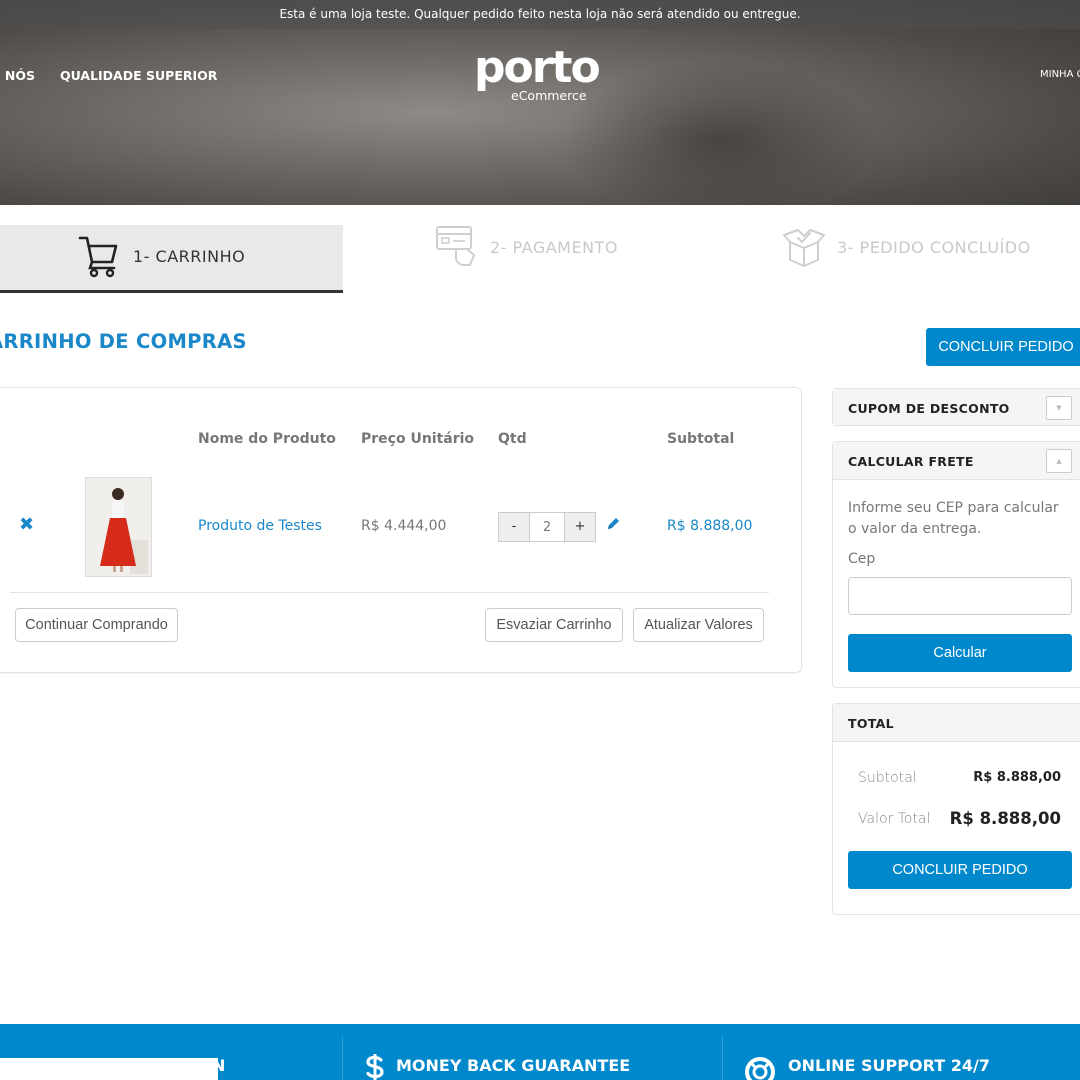  I want to click on step-cart-label: 1- CARRINHO, so click(189, 256).